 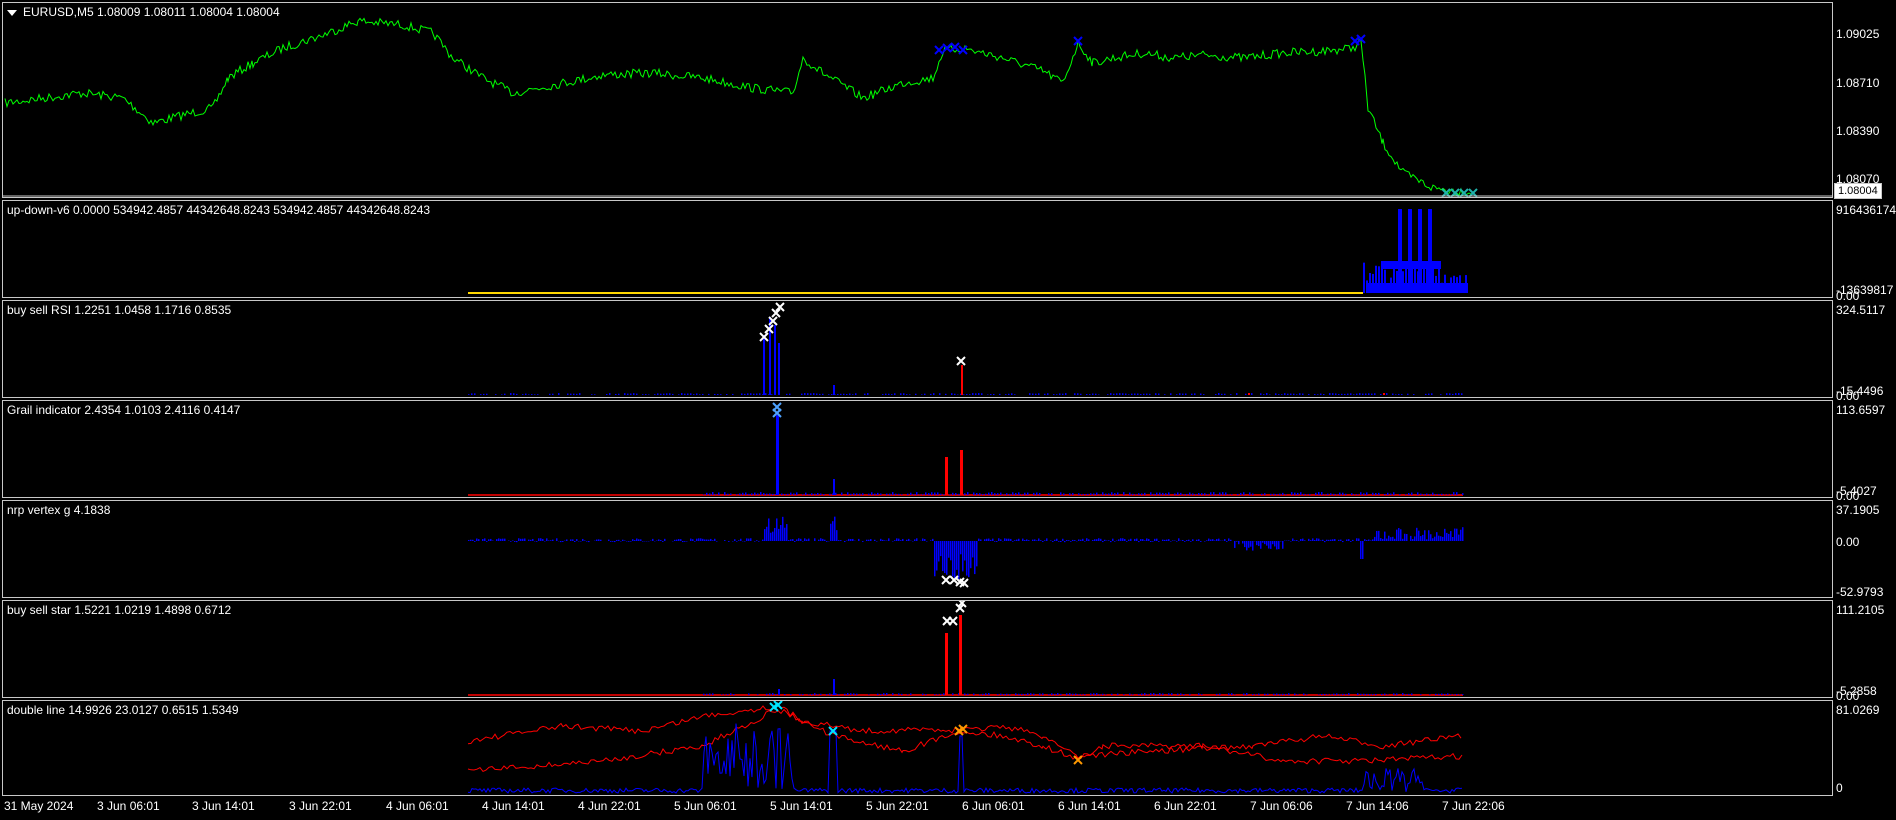 I want to click on indicator-pane-buy-sell-rsi: buy sell RSI 1.2251 1.0458 1.1716 0.8535, so click(x=917, y=349).